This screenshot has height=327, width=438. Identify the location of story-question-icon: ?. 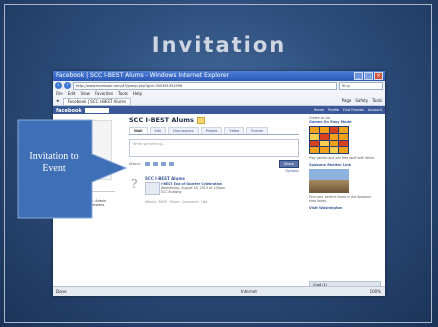
(134, 184).